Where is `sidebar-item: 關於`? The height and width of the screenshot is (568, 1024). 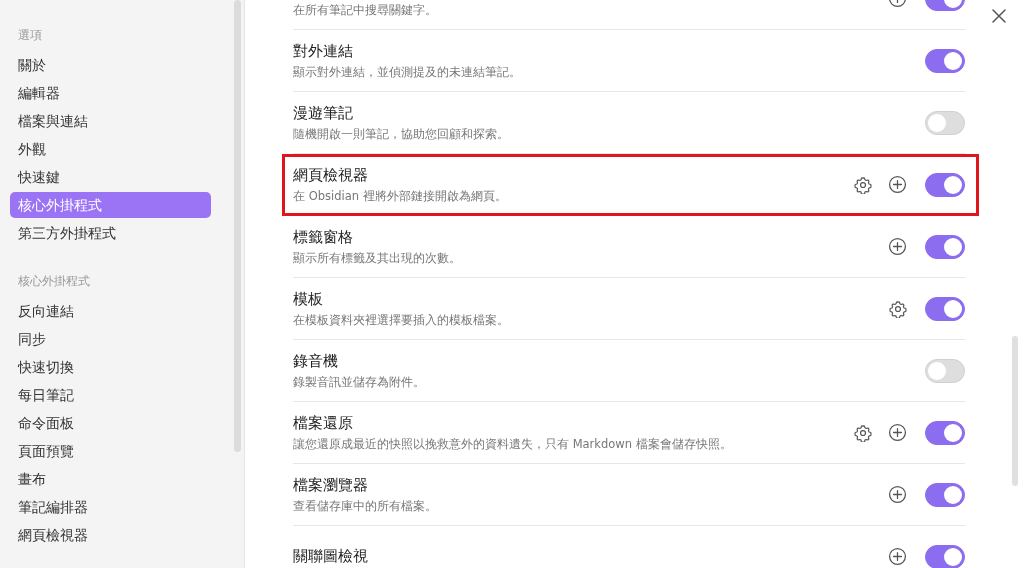
sidebar-item: 關於 is located at coordinates (110, 65).